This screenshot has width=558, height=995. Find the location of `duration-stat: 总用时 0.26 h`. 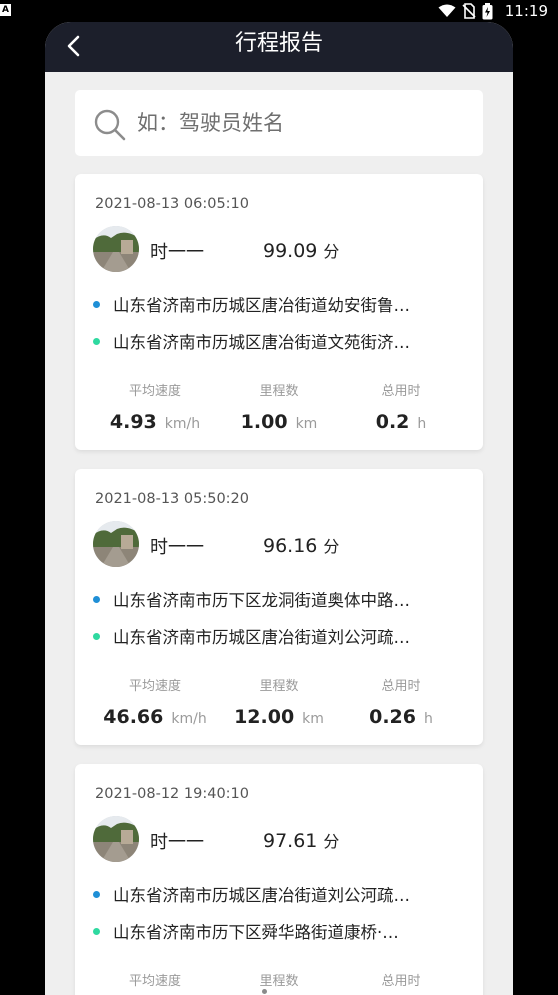

duration-stat: 总用时 0.26 h is located at coordinates (401, 701).